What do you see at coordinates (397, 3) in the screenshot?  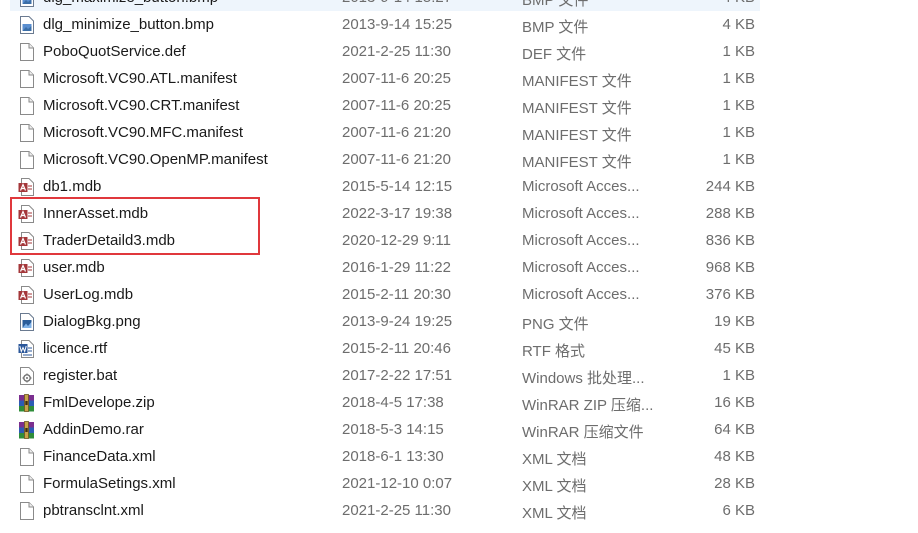 I see `file-date-modified: 2013-9-14 15:27` at bounding box center [397, 3].